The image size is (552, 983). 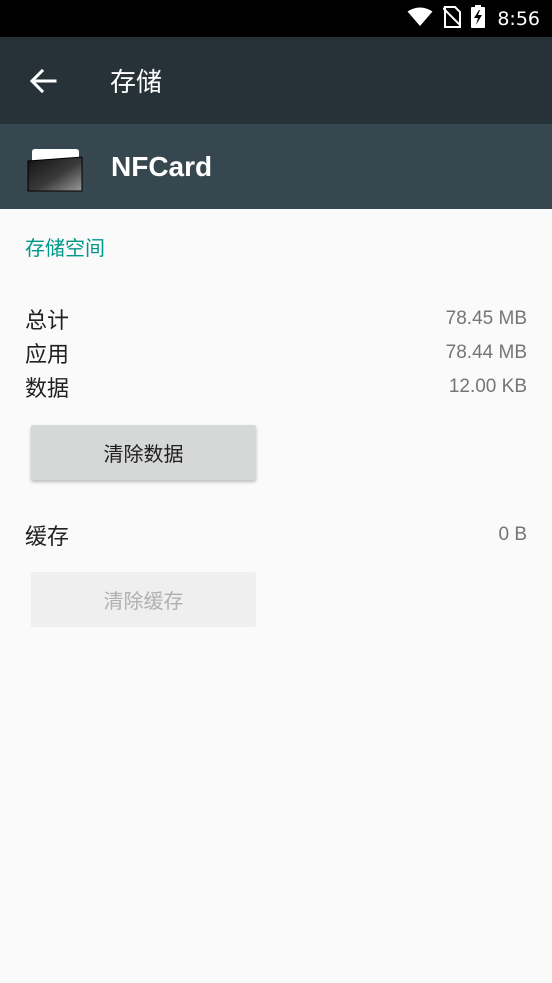 What do you see at coordinates (47, 389) in the screenshot?
I see `row-label: 数据` at bounding box center [47, 389].